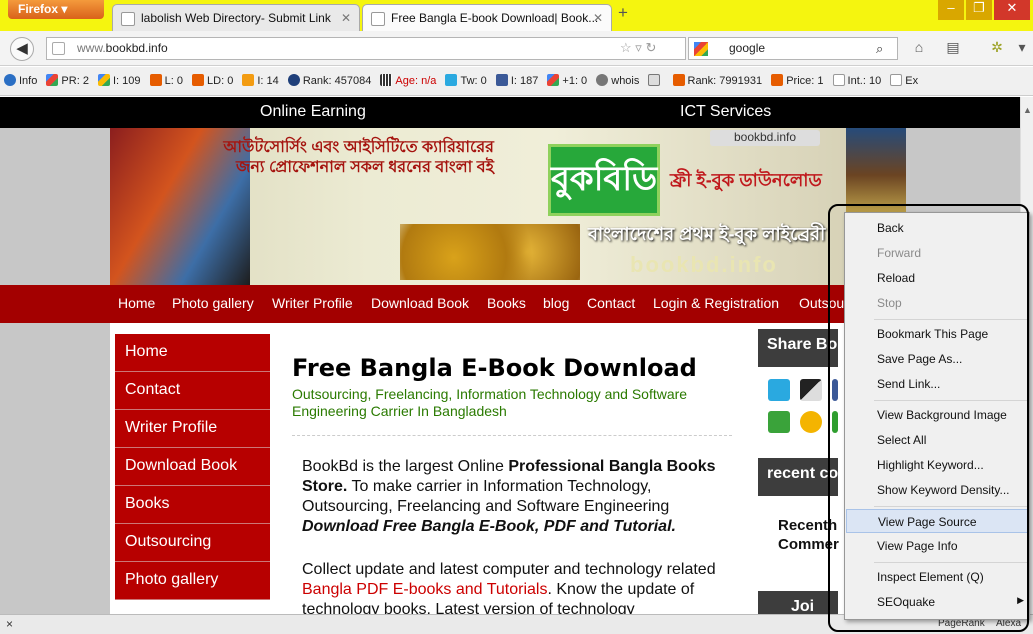 The height and width of the screenshot is (634, 1033). What do you see at coordinates (466, 80) in the screenshot?
I see `seo-item: Tw: 0` at bounding box center [466, 80].